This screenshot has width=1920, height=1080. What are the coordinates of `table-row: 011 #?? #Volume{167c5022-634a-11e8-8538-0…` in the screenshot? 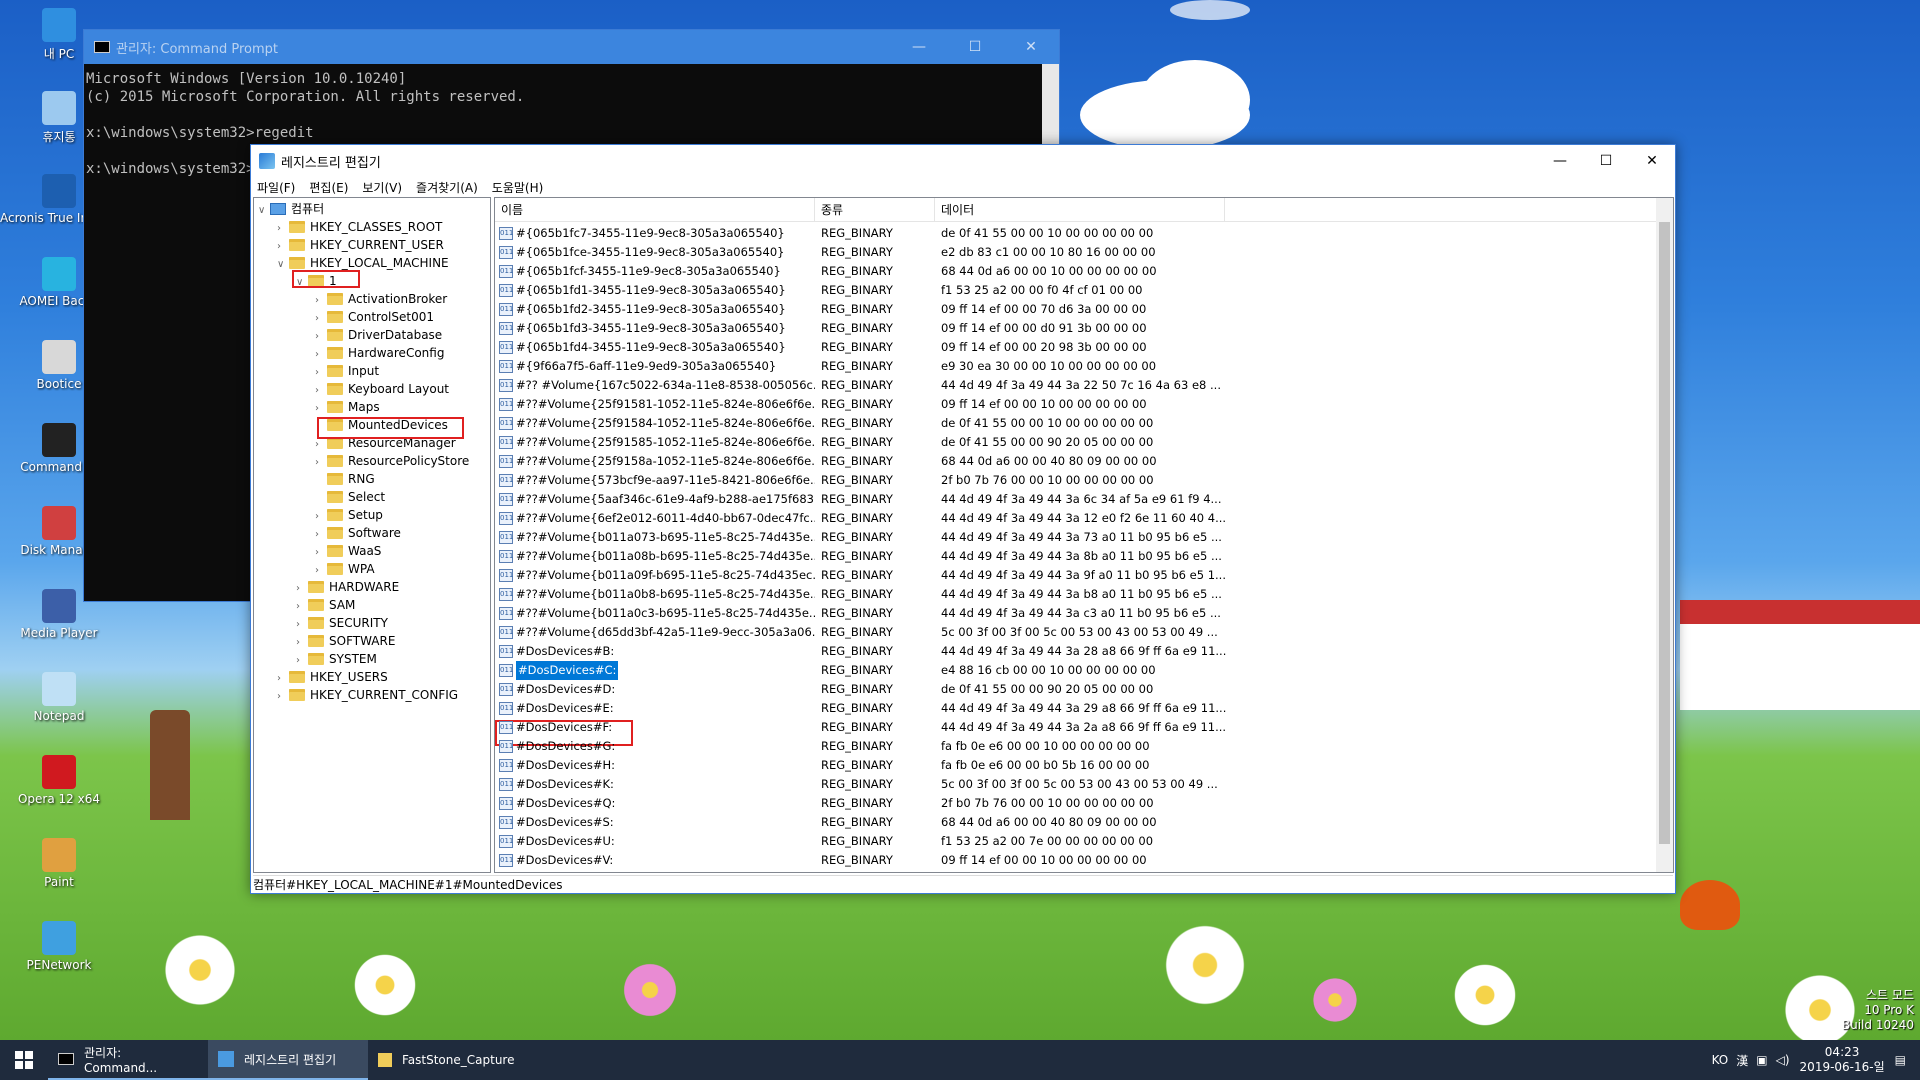 It's located at (867, 385).